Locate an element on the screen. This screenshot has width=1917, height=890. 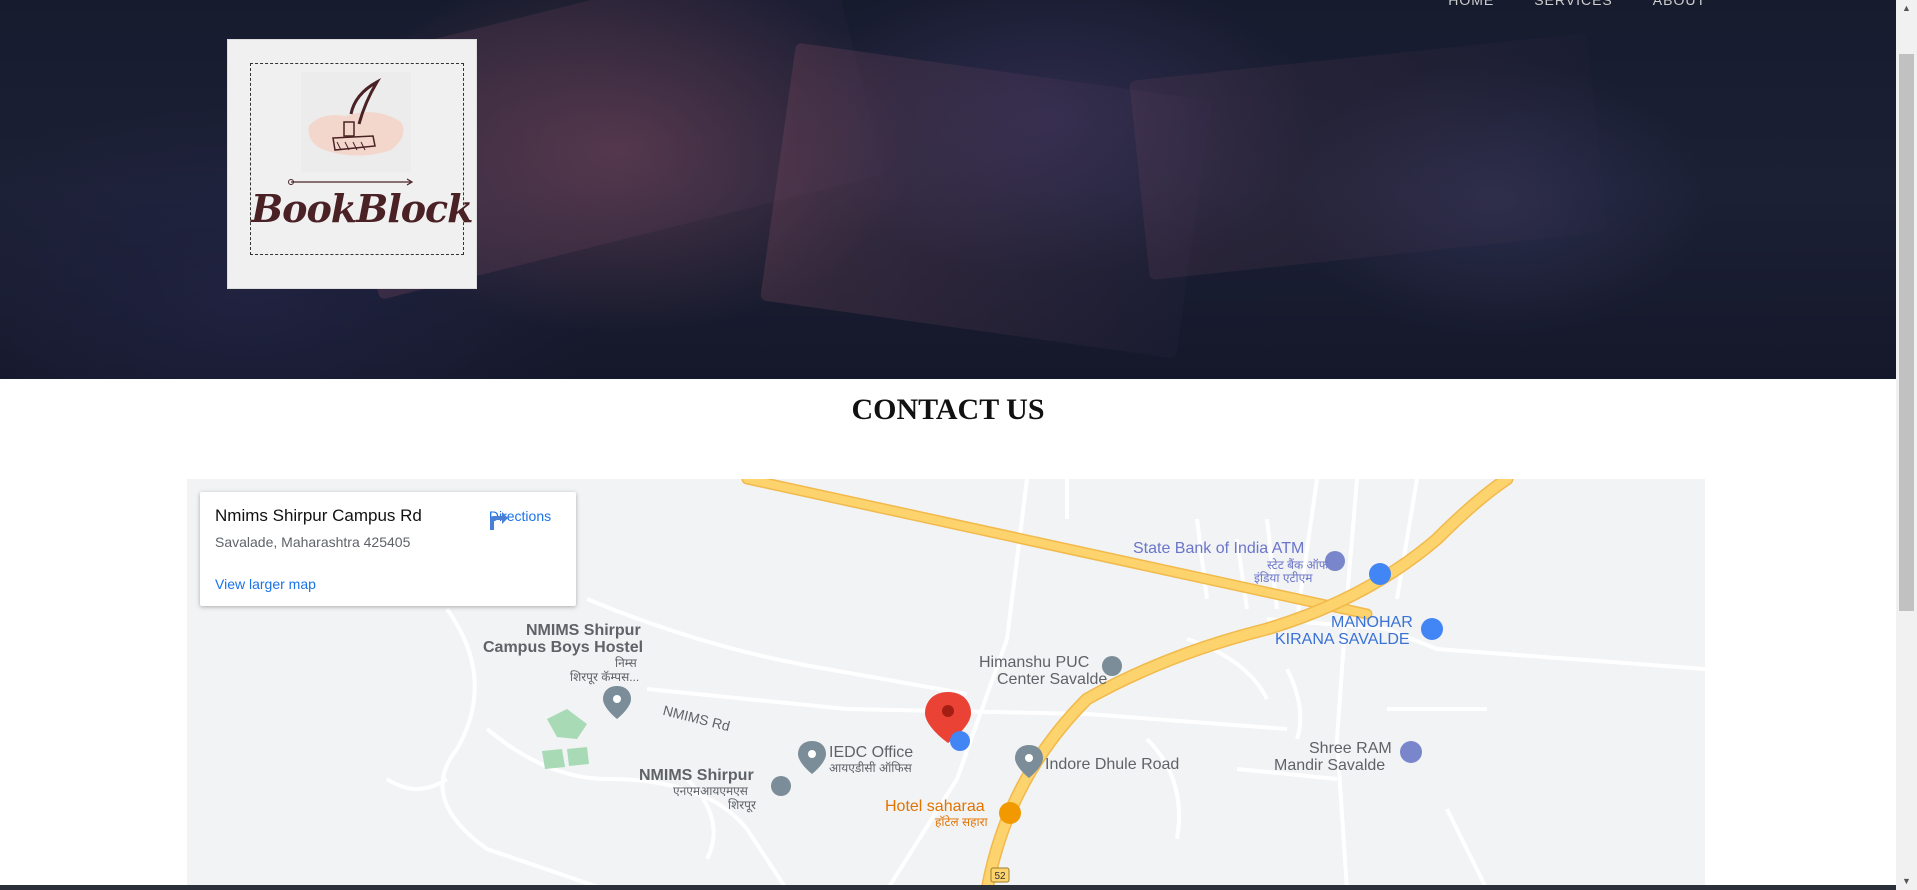
place-title: Nmims Shirpur Campus Rd is located at coordinates (318, 515).